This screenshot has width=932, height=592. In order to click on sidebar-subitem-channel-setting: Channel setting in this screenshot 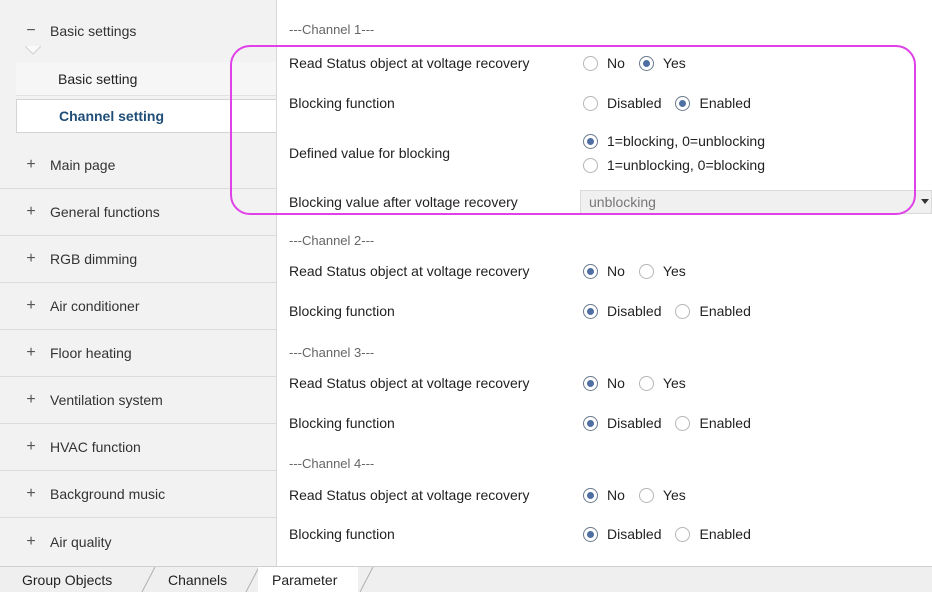, I will do `click(146, 116)`.